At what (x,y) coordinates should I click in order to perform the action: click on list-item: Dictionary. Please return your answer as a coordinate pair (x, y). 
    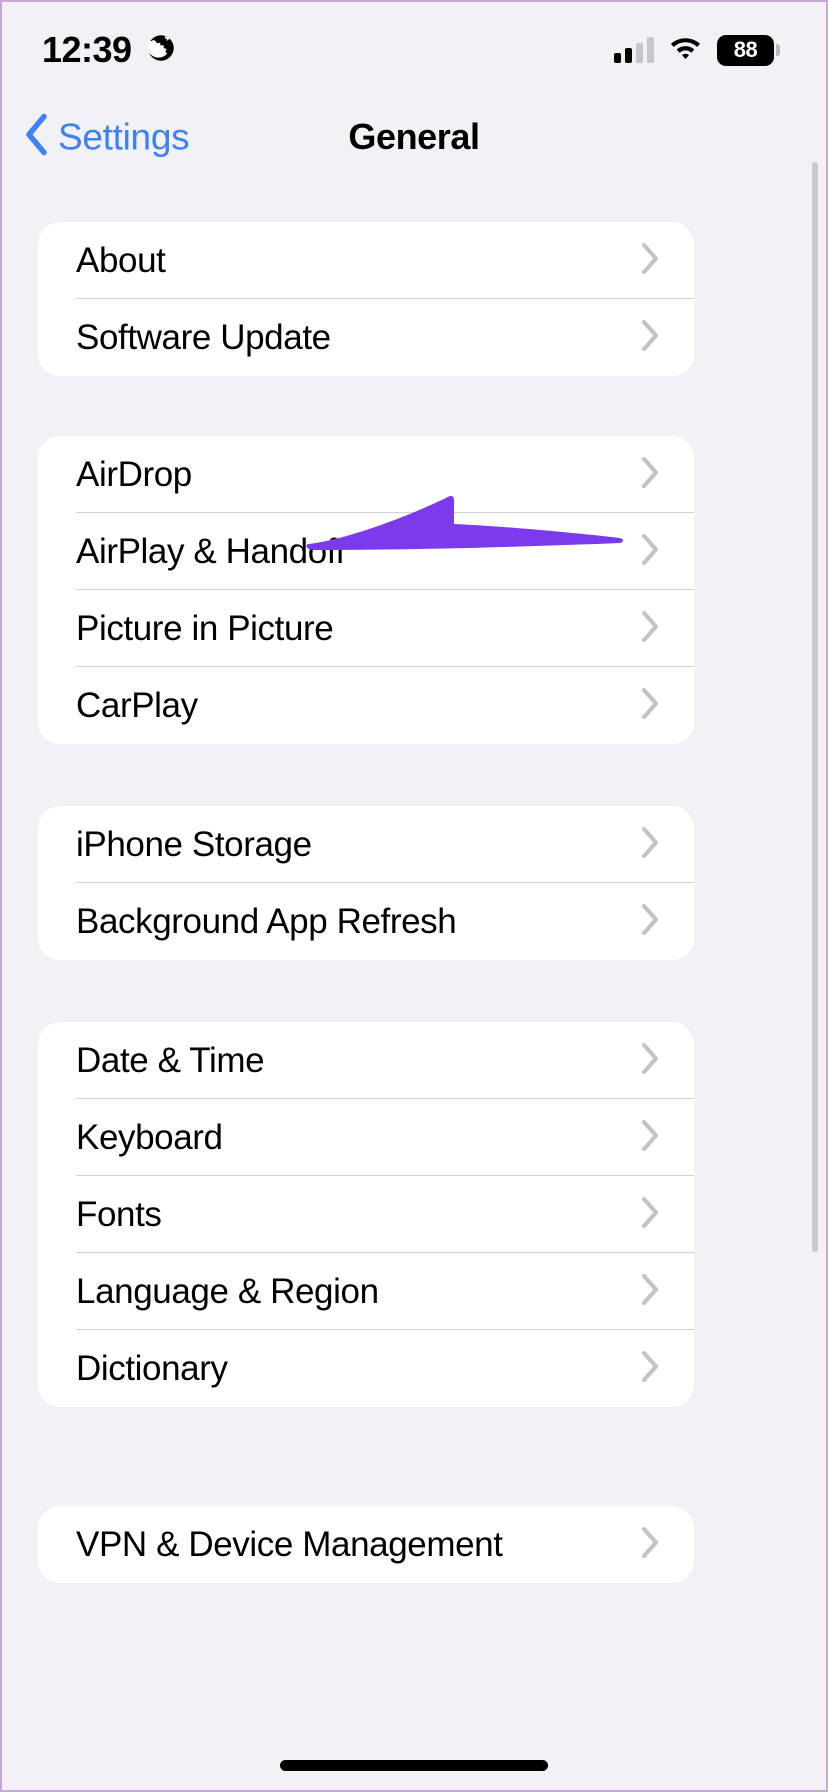
    Looking at the image, I should click on (366, 1368).